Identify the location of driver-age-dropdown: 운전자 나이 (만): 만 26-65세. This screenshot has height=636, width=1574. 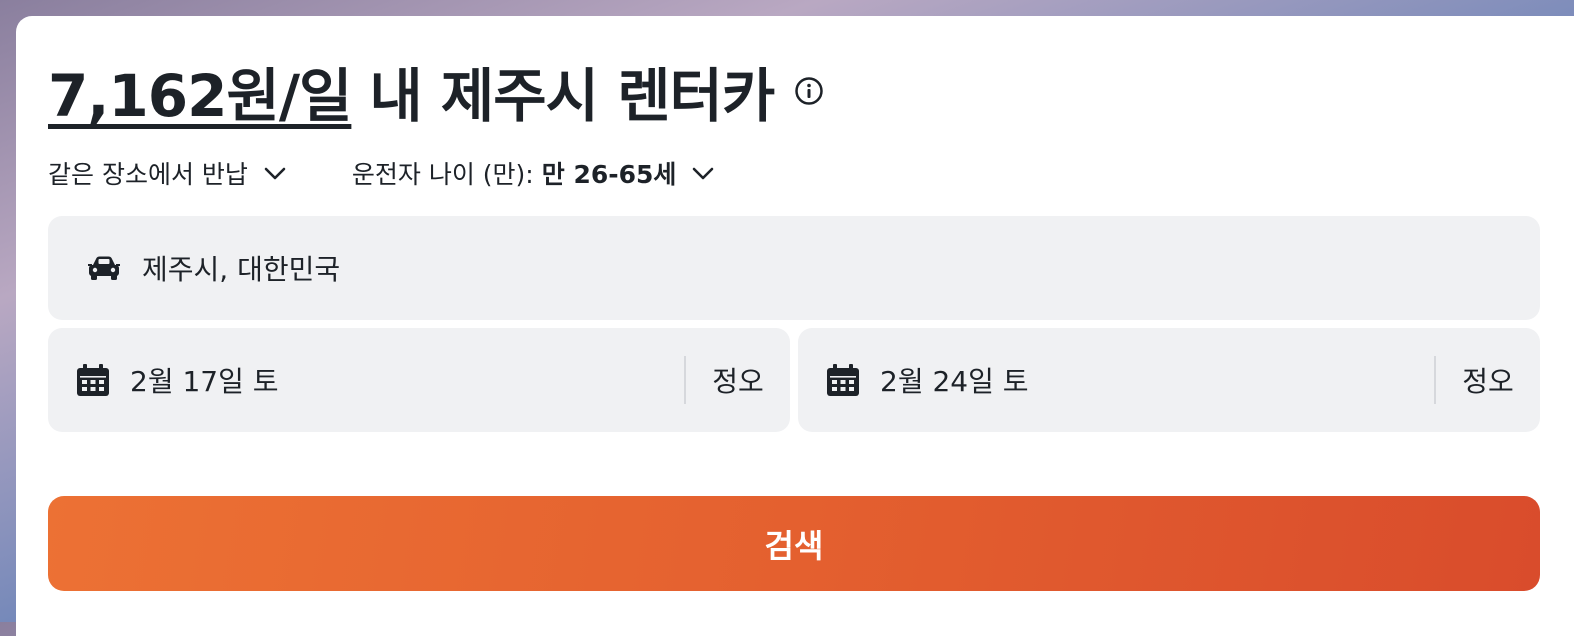
(534, 173).